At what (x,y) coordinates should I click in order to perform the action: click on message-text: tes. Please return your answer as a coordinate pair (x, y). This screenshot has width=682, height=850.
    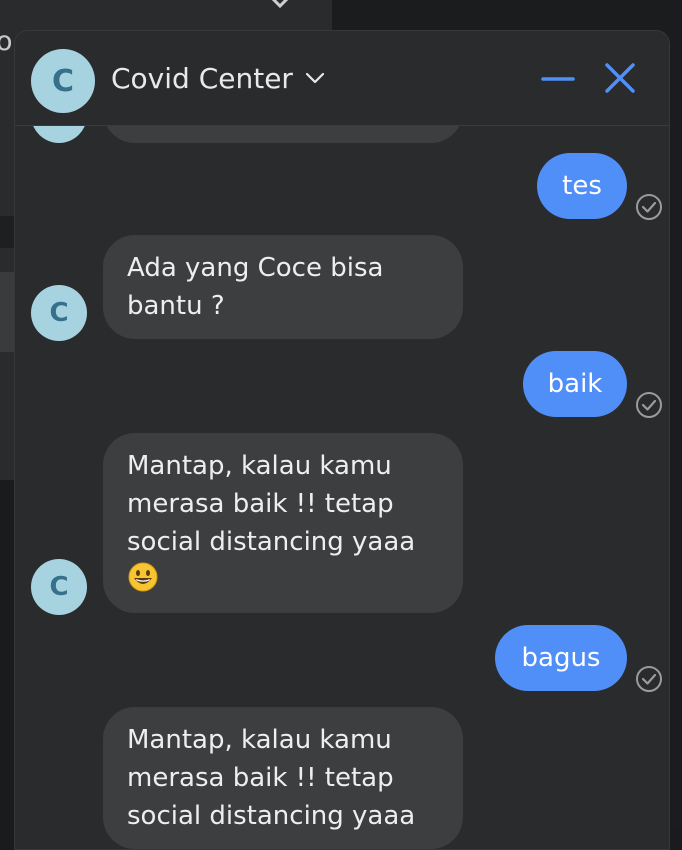
    Looking at the image, I should click on (582, 186).